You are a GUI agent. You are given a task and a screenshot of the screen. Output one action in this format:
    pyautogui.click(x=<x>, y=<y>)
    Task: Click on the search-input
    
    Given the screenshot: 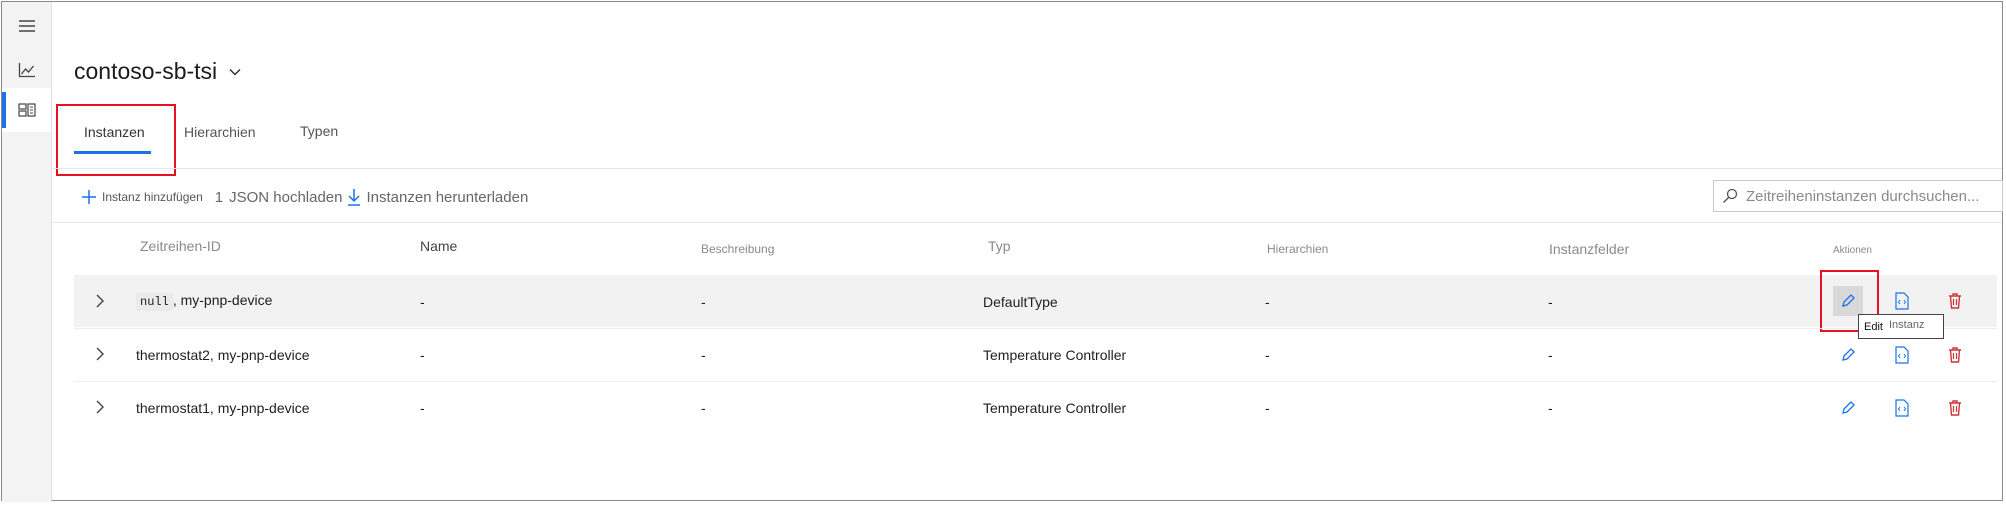 What is the action you would take?
    pyautogui.click(x=1866, y=196)
    